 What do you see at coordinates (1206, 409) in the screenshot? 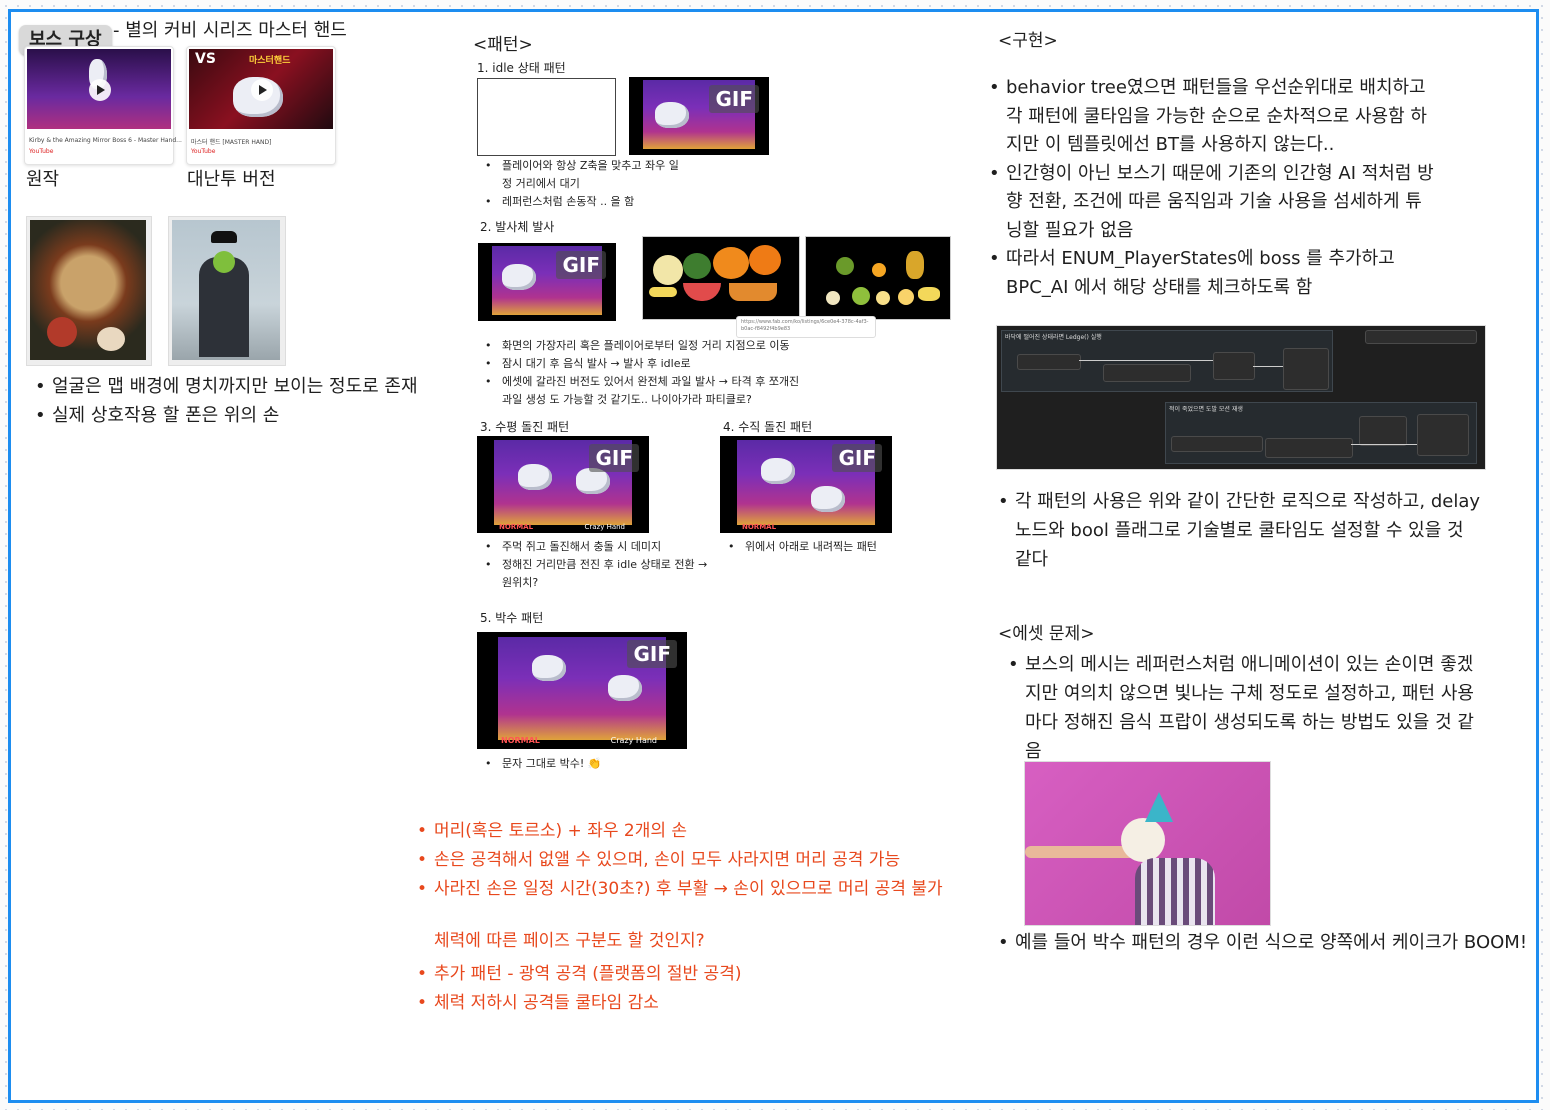
I see `bp-comment-taunt: 적이 죽었으면 도발 모션 재생` at bounding box center [1206, 409].